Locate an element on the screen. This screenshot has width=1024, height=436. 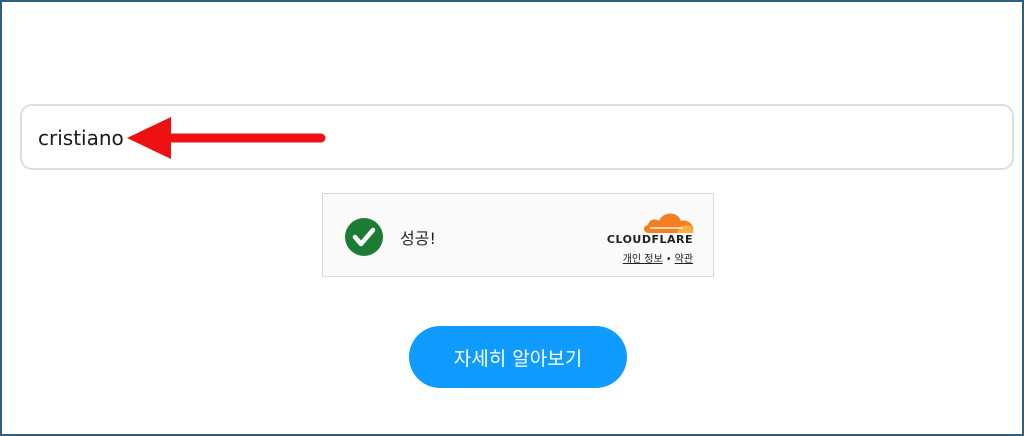
learn-more-button: 자세히 알아보기 is located at coordinates (518, 357).